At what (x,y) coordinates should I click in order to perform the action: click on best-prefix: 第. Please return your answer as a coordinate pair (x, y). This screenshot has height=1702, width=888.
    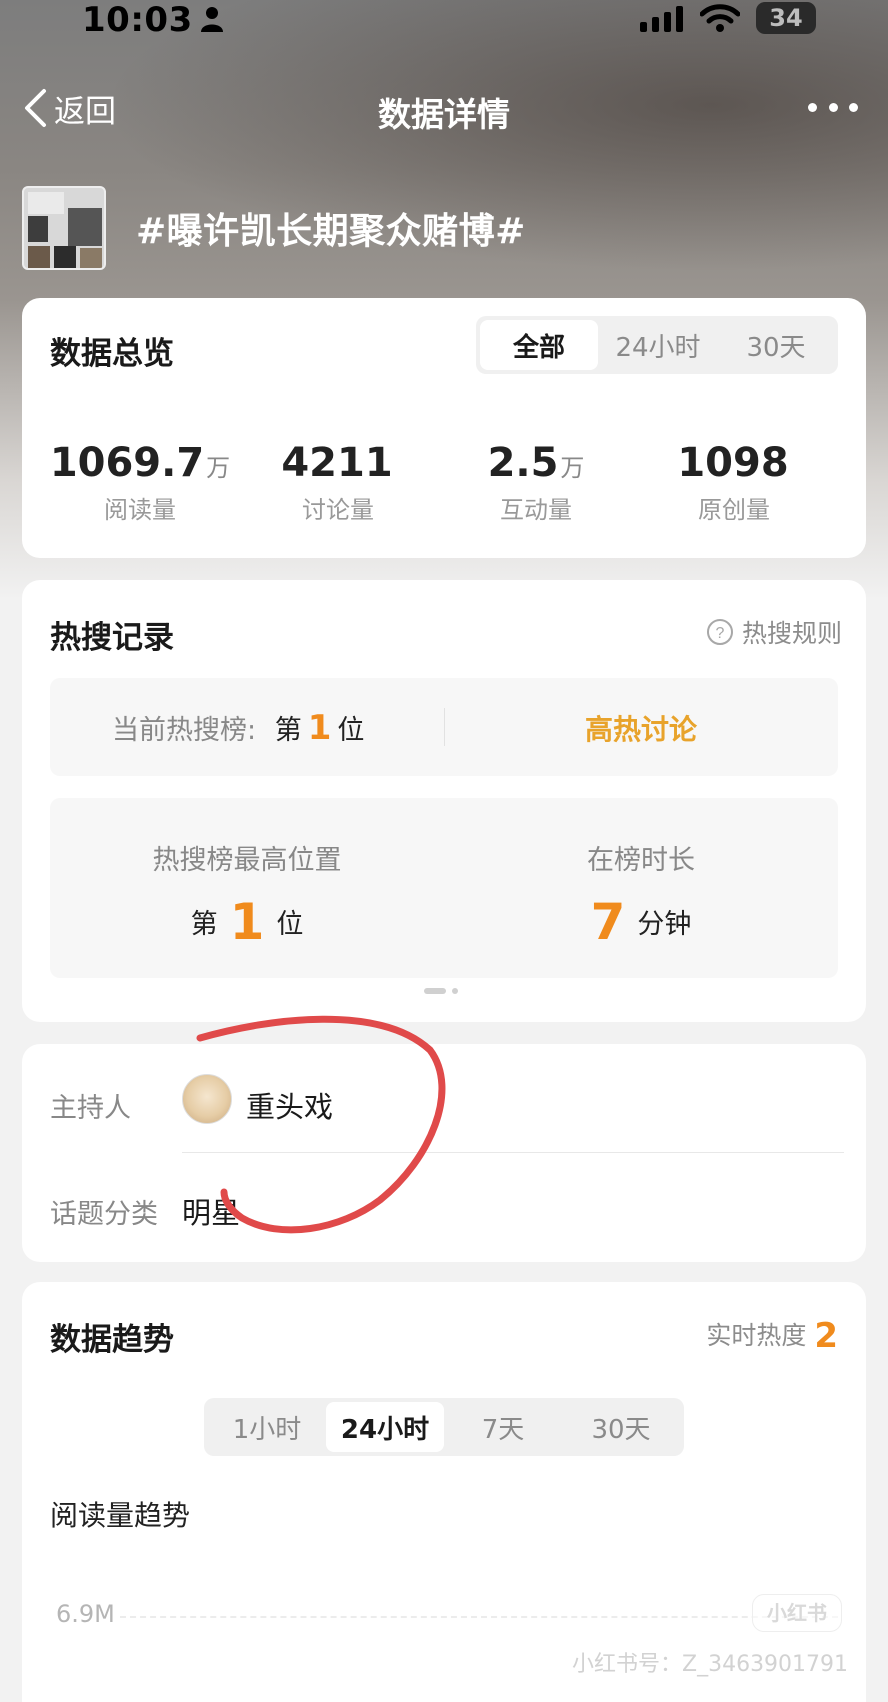
    Looking at the image, I should click on (204, 924).